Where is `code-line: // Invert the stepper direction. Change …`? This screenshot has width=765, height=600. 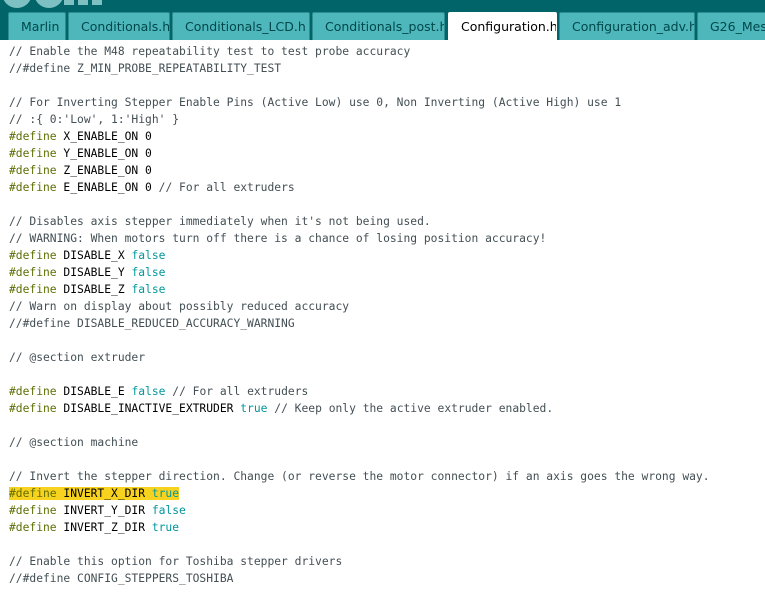 code-line: // Invert the stepper direction. Change … is located at coordinates (359, 476).